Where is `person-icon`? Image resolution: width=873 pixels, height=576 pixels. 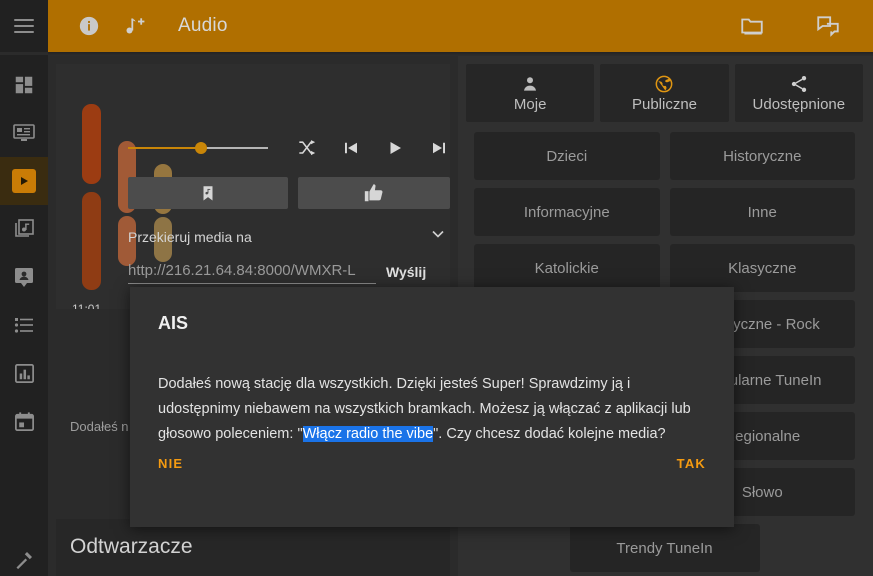
person-icon is located at coordinates (530, 83).